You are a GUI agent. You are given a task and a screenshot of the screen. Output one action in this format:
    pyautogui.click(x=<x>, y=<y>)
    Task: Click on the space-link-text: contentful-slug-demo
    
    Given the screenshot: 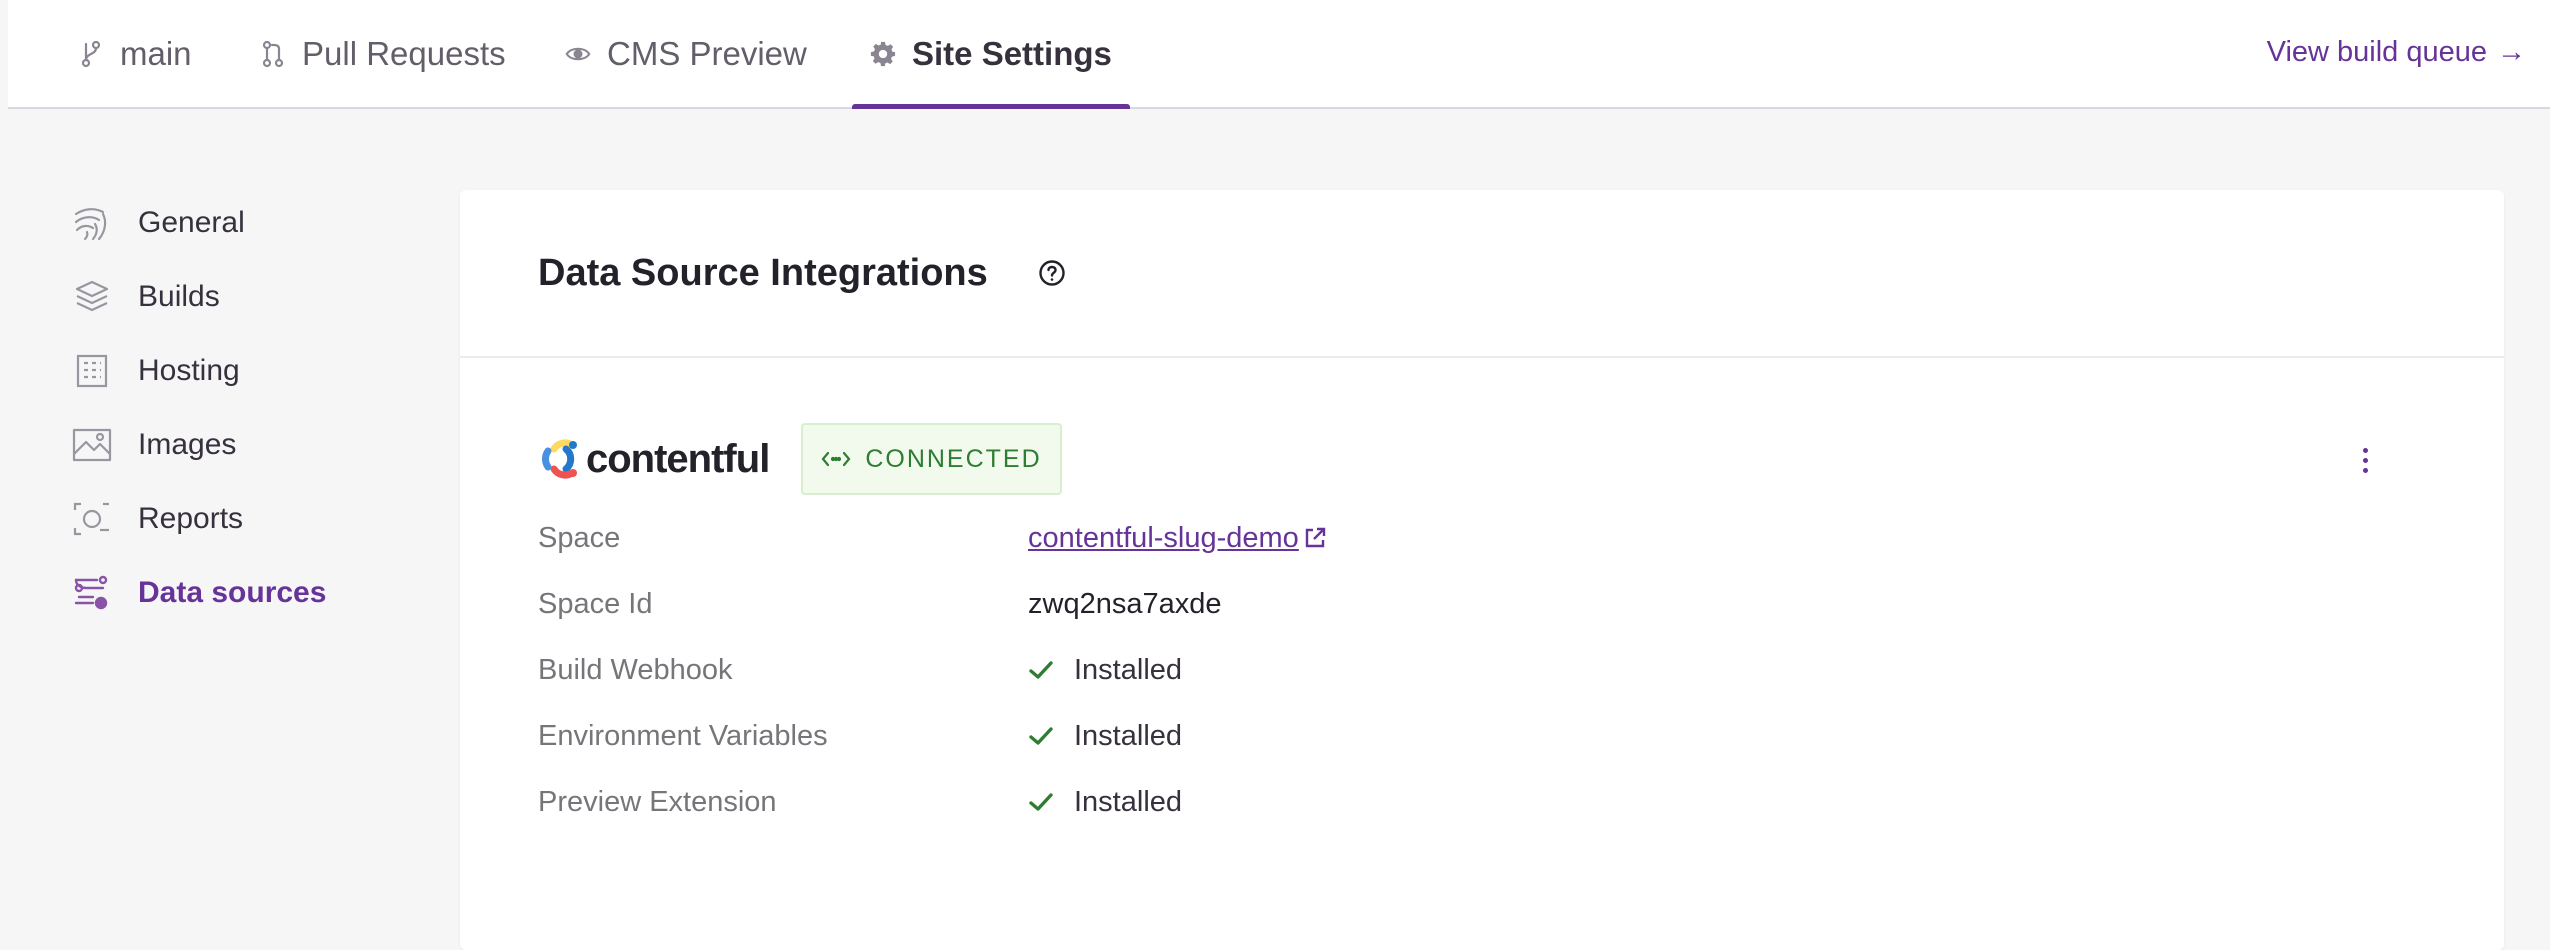 What is the action you would take?
    pyautogui.click(x=1163, y=537)
    